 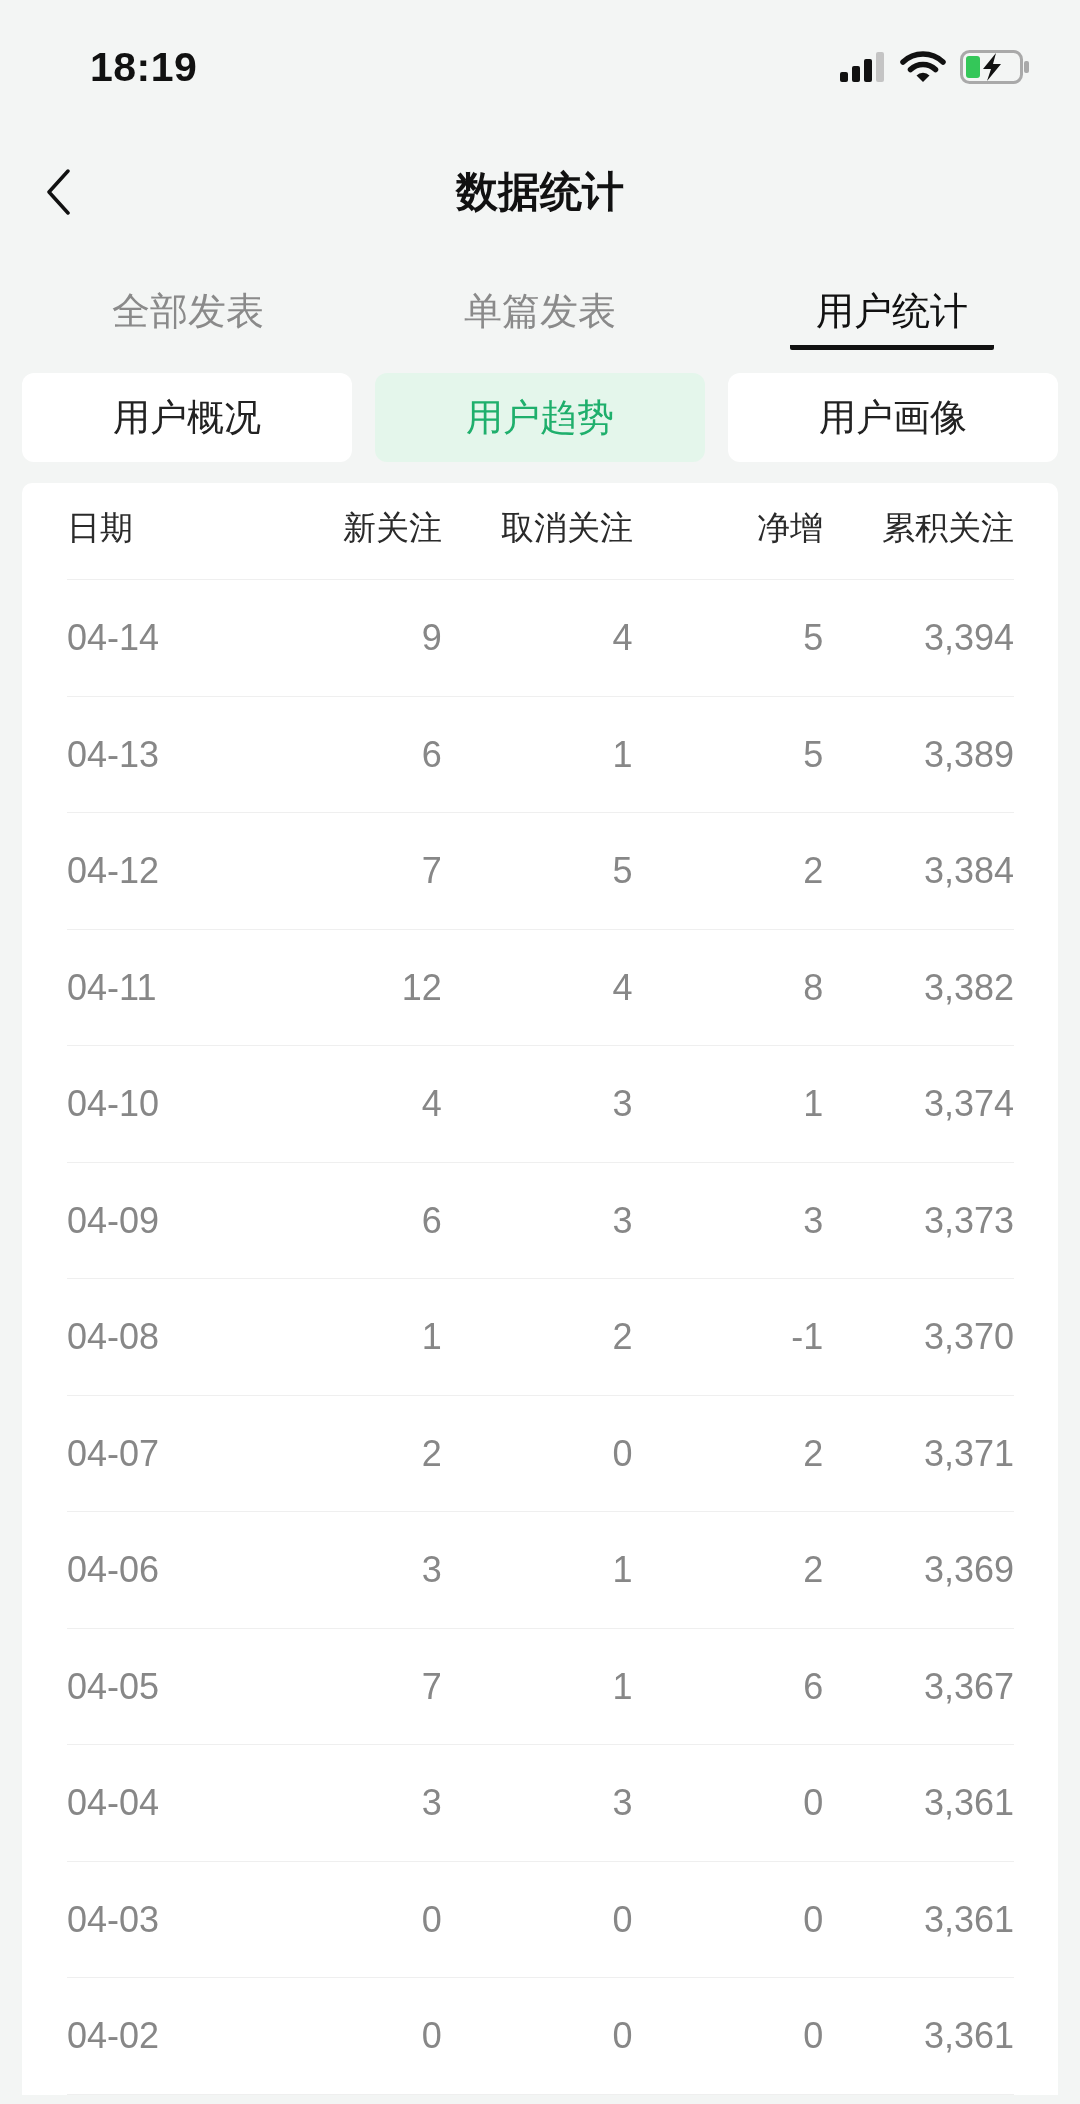 I want to click on date-cell: 04-11, so click(x=112, y=987).